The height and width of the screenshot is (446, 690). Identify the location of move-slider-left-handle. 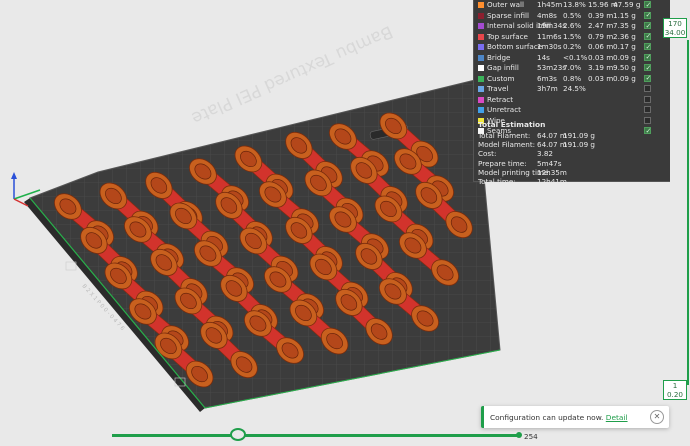
(238, 434).